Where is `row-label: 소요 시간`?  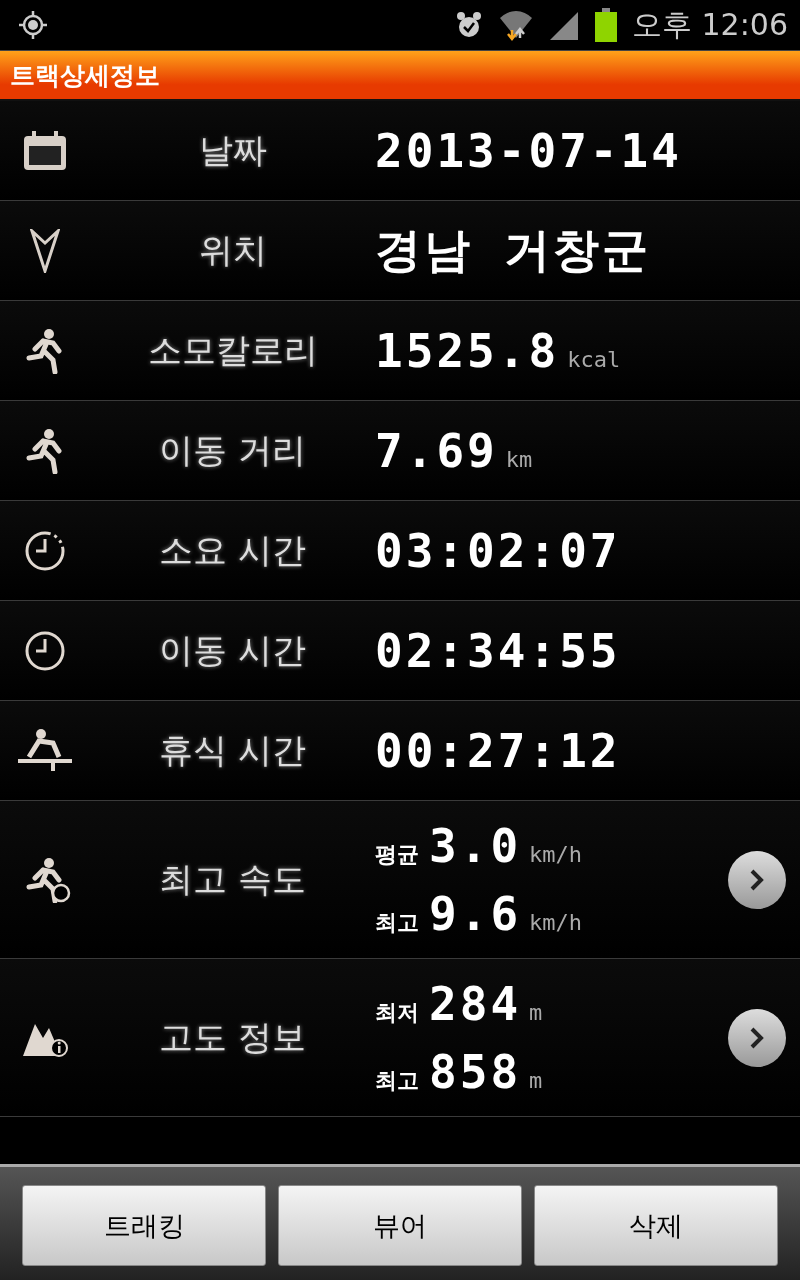 row-label: 소요 시간 is located at coordinates (232, 550).